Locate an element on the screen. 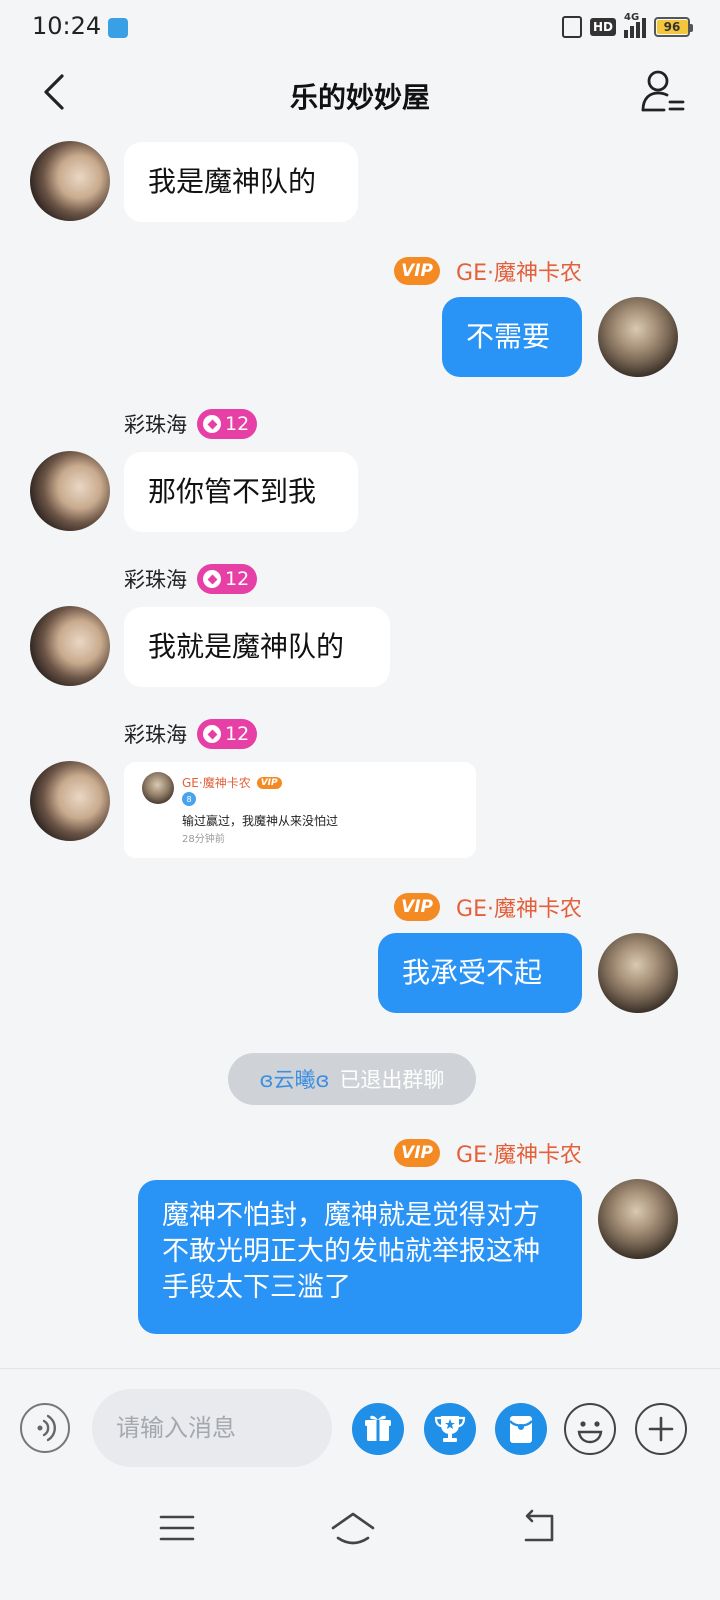 The image size is (720, 1600). notice-text: 已退出群聊 is located at coordinates (392, 1080).